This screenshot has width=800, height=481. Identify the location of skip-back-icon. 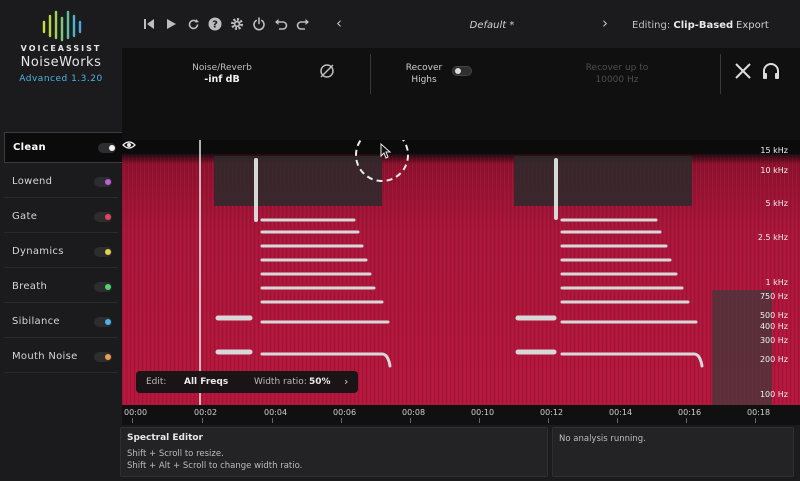
(149, 24).